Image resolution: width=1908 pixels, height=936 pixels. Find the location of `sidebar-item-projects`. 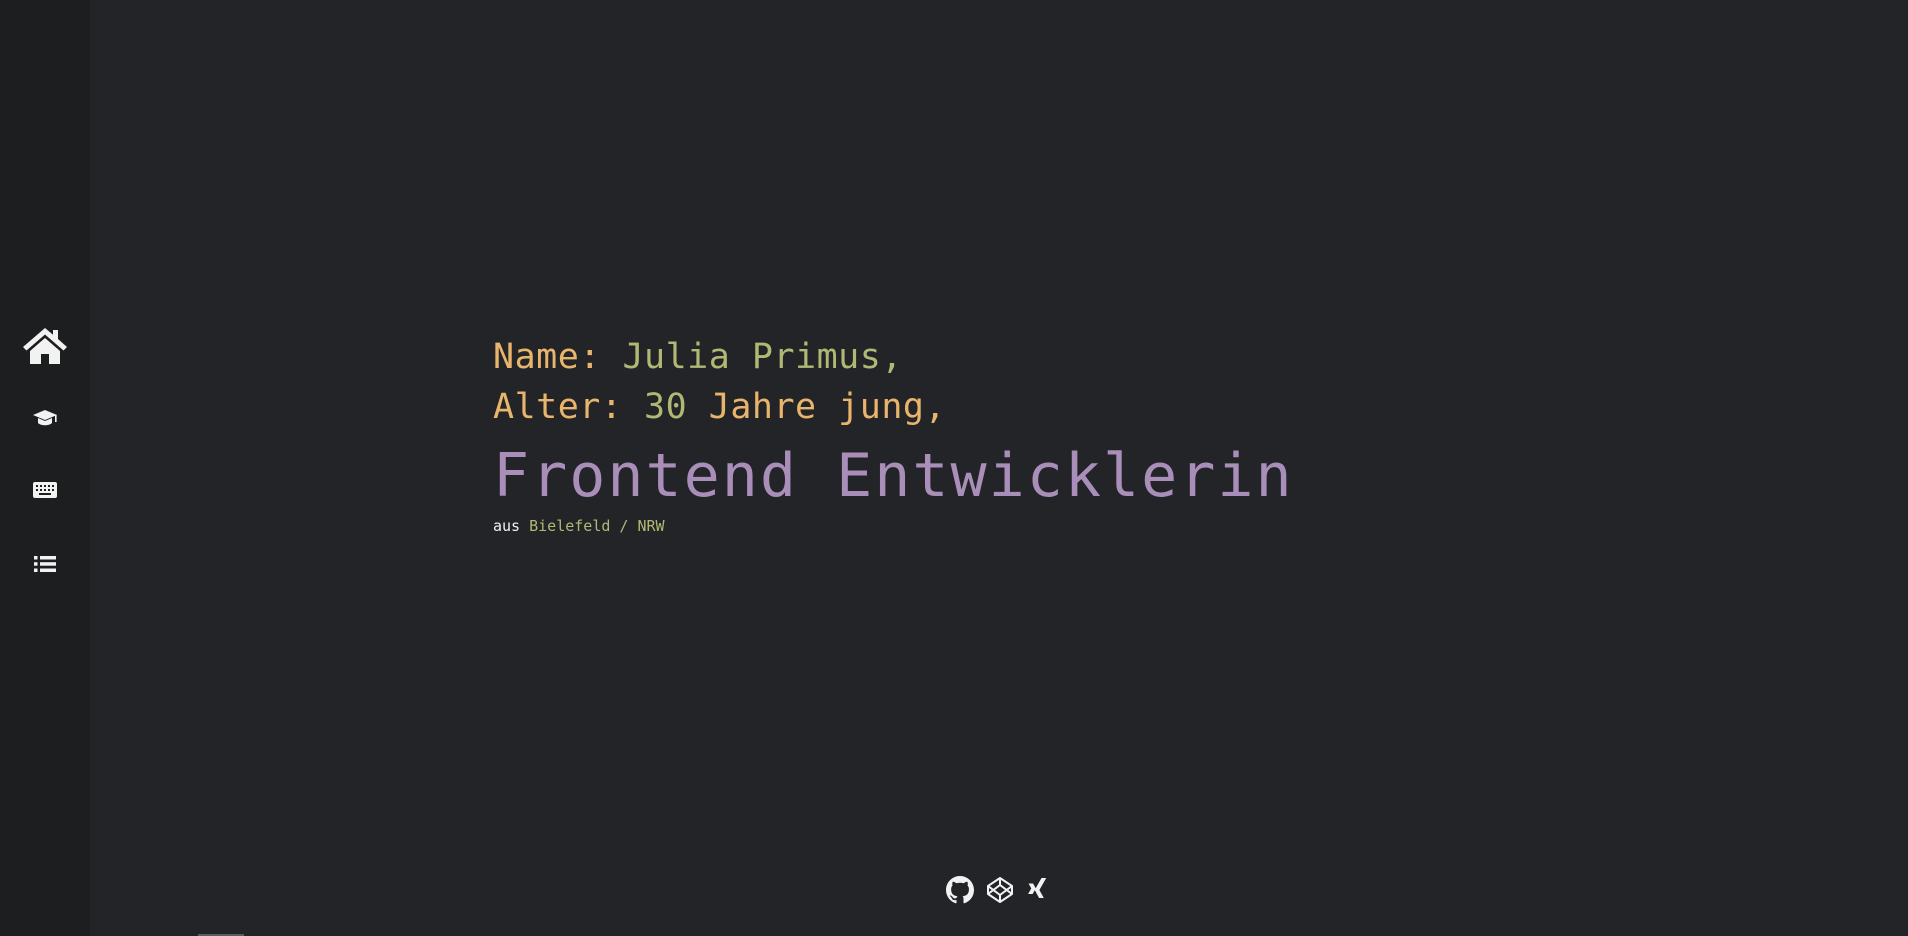

sidebar-item-projects is located at coordinates (45, 564).